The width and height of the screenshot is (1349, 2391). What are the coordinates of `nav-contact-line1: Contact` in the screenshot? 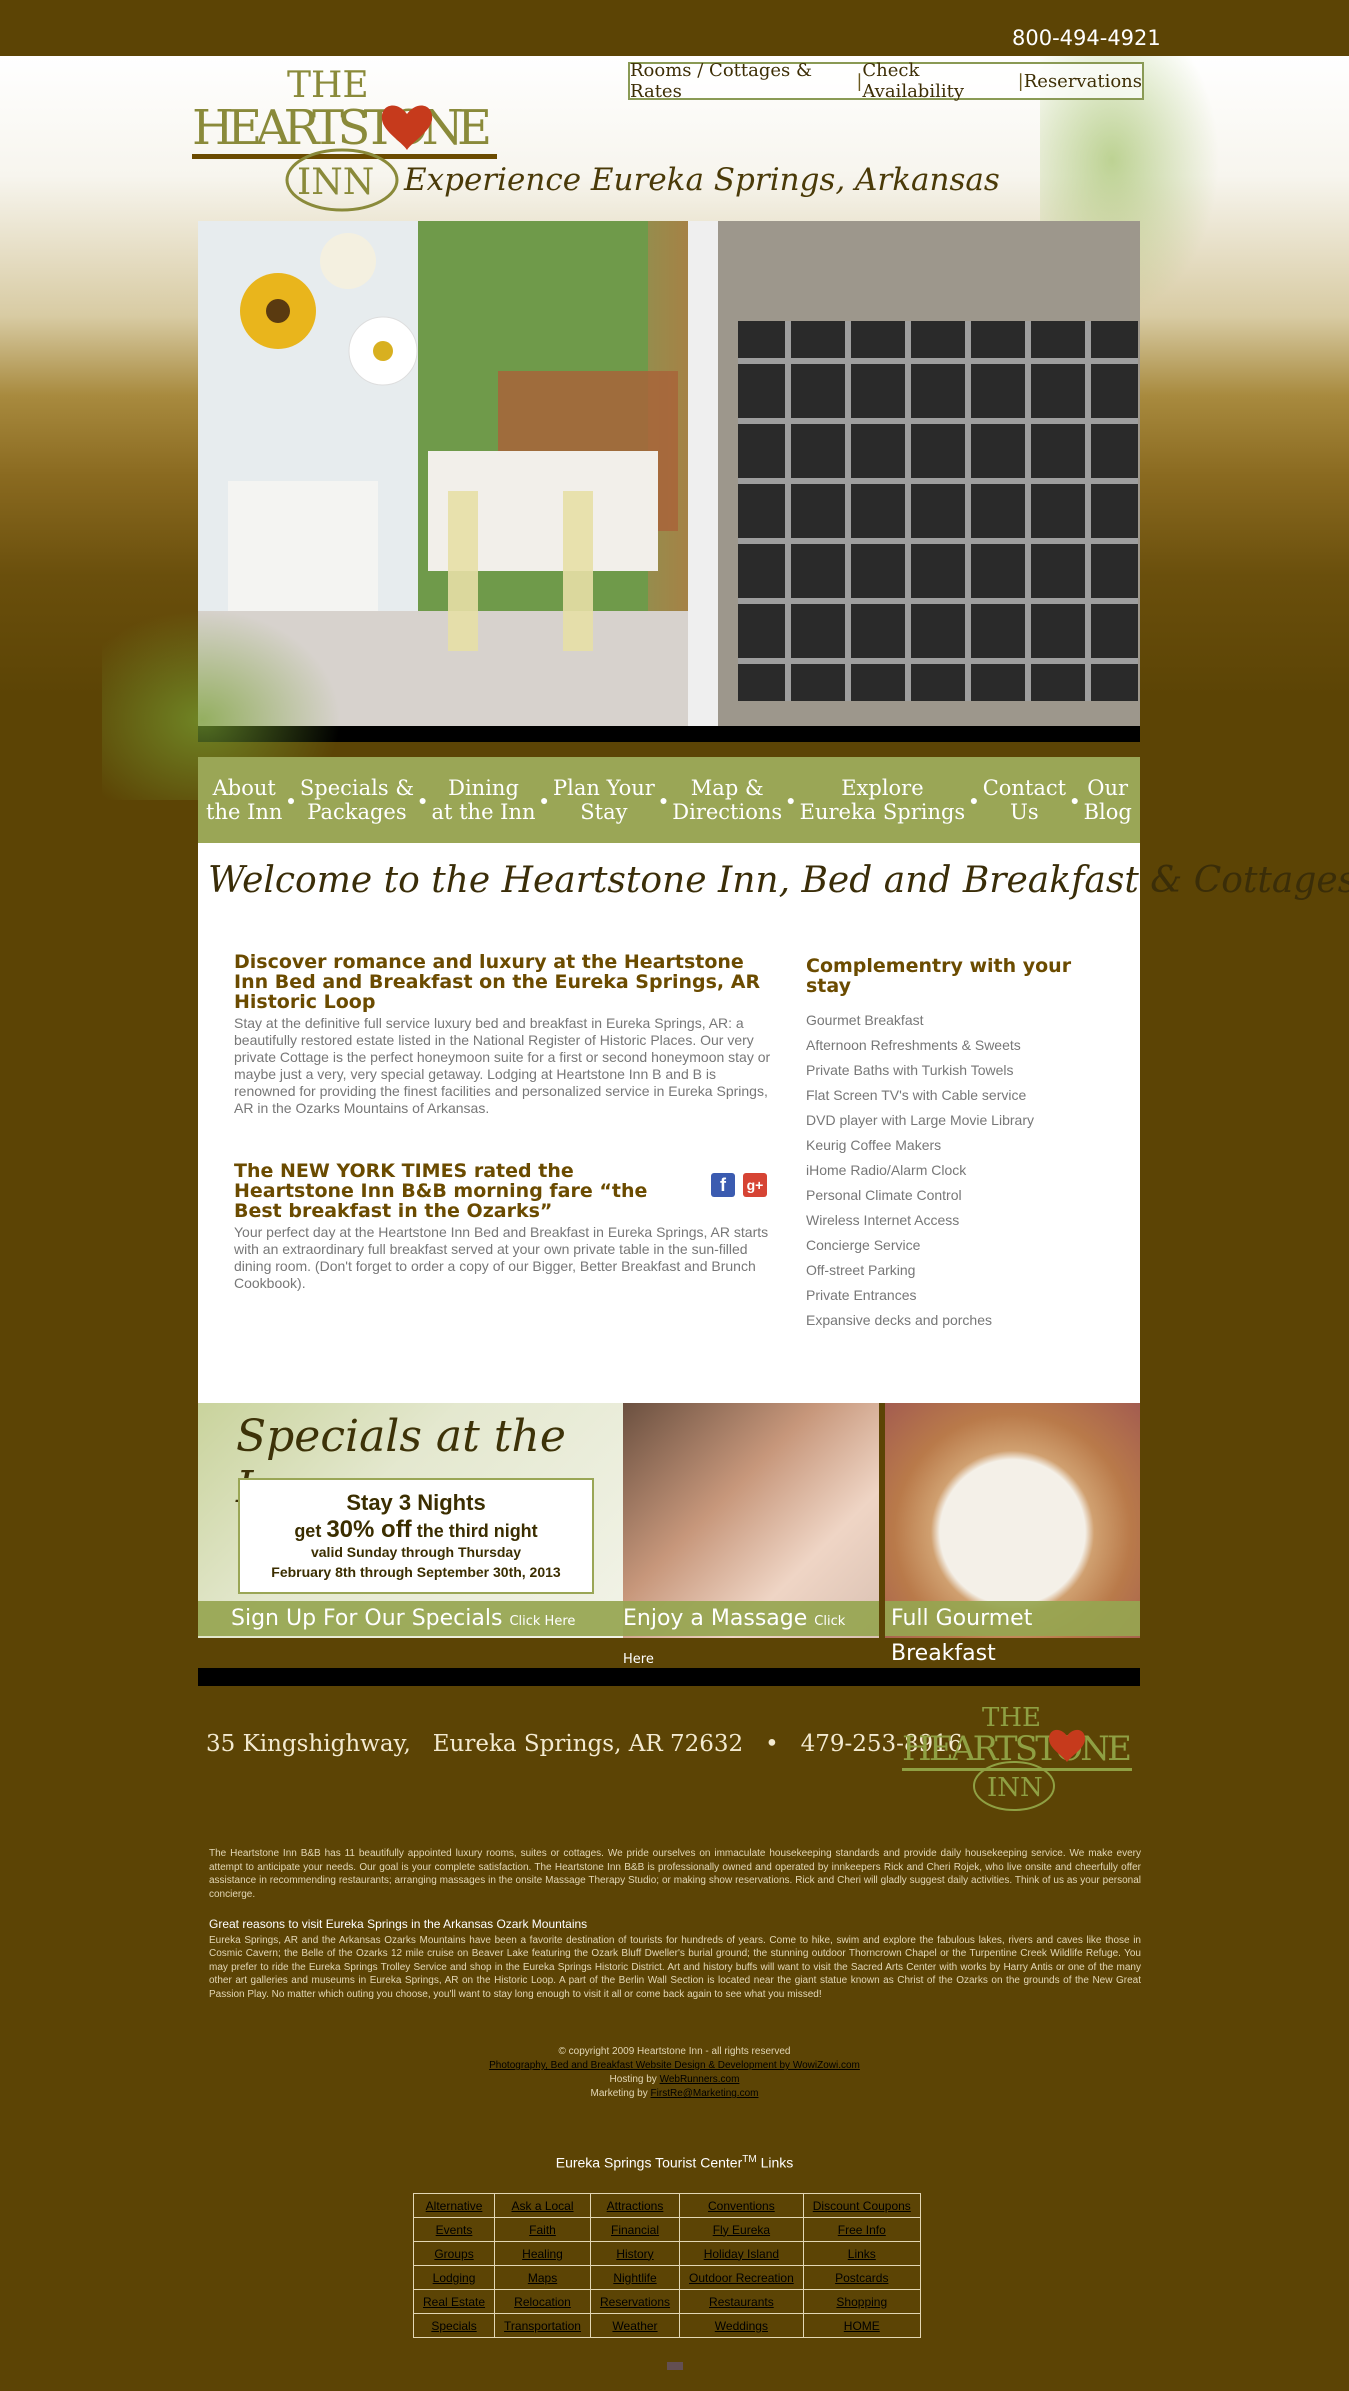 It's located at (1024, 788).